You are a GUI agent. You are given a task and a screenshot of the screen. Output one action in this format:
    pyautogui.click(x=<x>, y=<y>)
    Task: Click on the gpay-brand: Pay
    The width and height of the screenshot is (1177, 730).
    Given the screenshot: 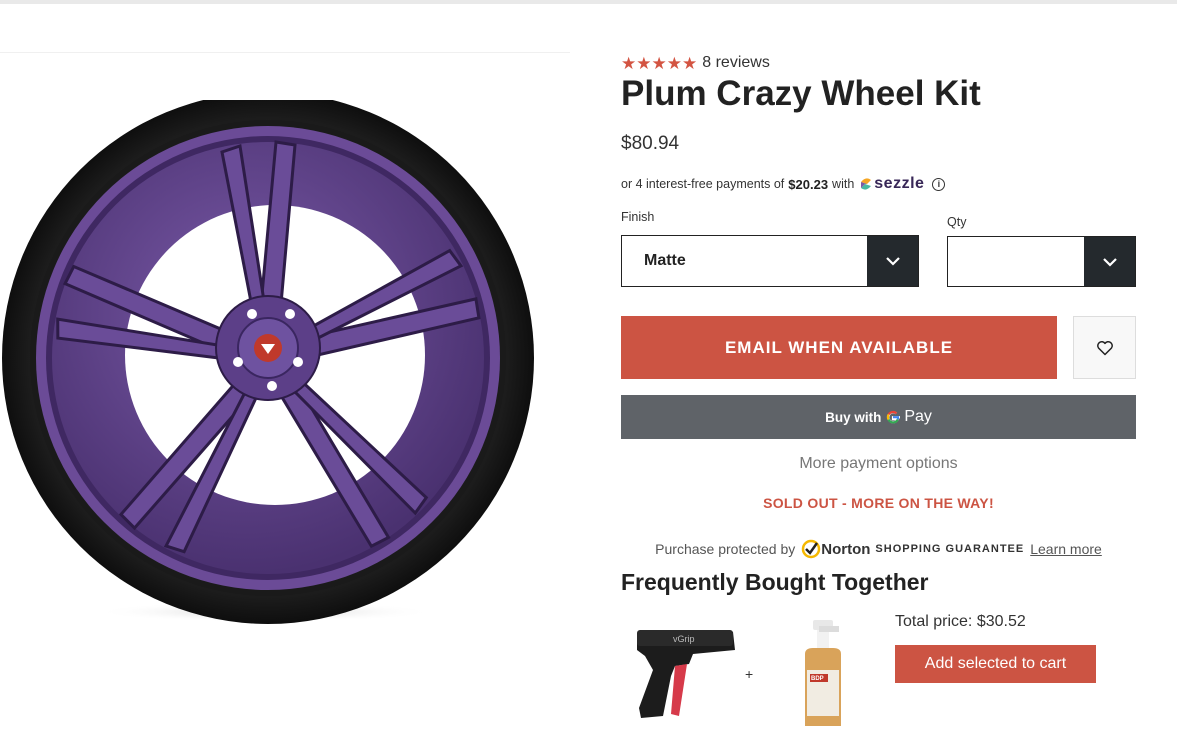 What is the action you would take?
    pyautogui.click(x=918, y=416)
    